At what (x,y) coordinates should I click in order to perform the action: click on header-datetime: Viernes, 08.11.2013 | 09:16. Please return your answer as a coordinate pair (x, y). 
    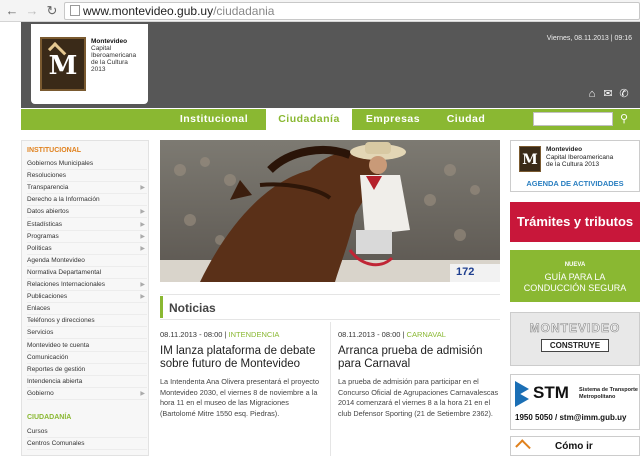
    Looking at the image, I should click on (589, 38).